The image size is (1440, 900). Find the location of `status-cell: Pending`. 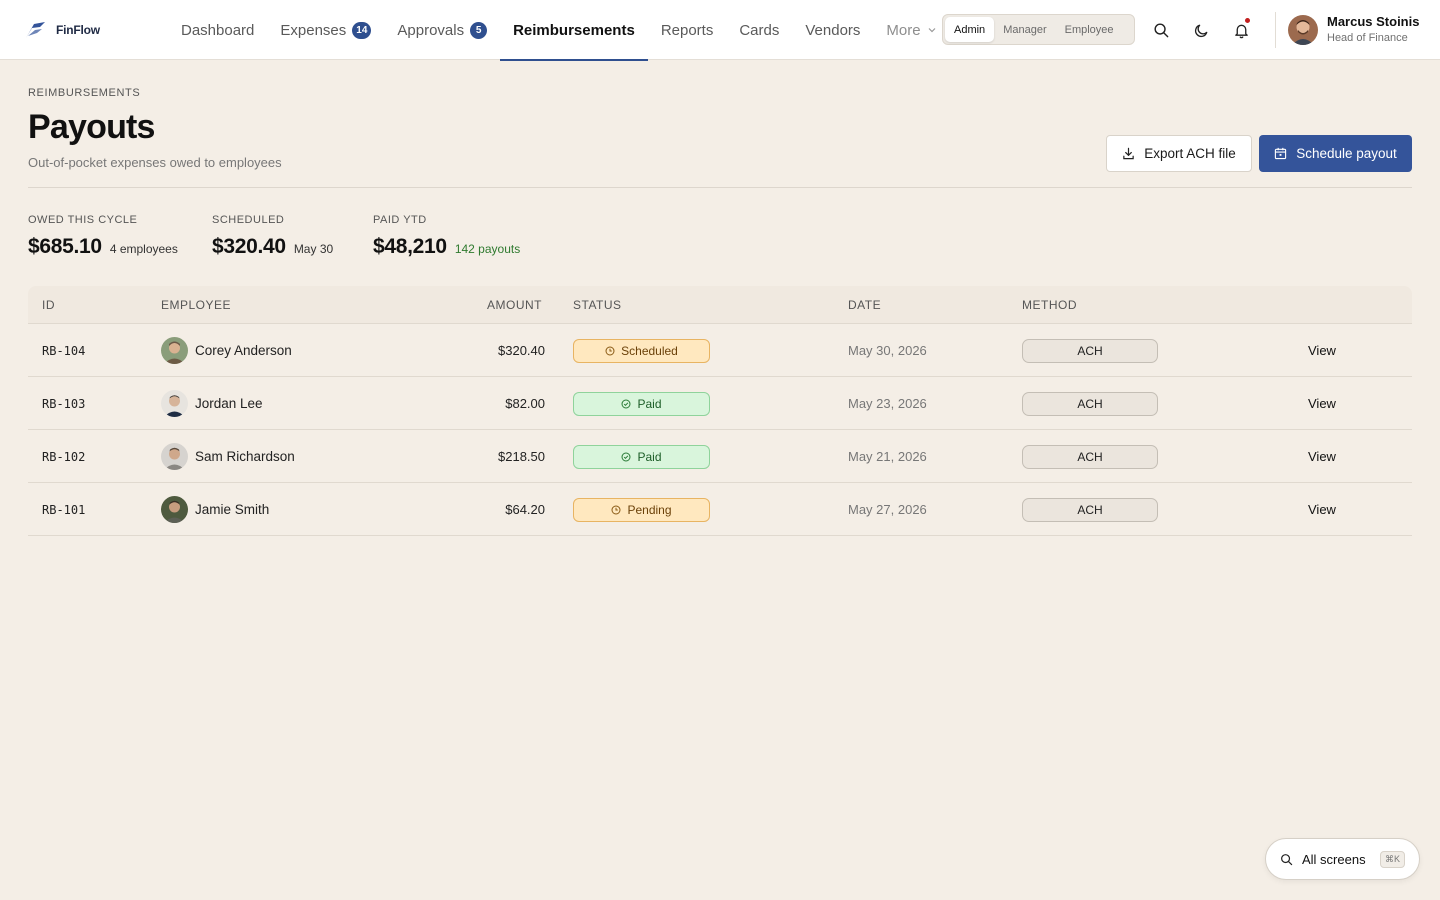

status-cell: Pending is located at coordinates (641, 509).